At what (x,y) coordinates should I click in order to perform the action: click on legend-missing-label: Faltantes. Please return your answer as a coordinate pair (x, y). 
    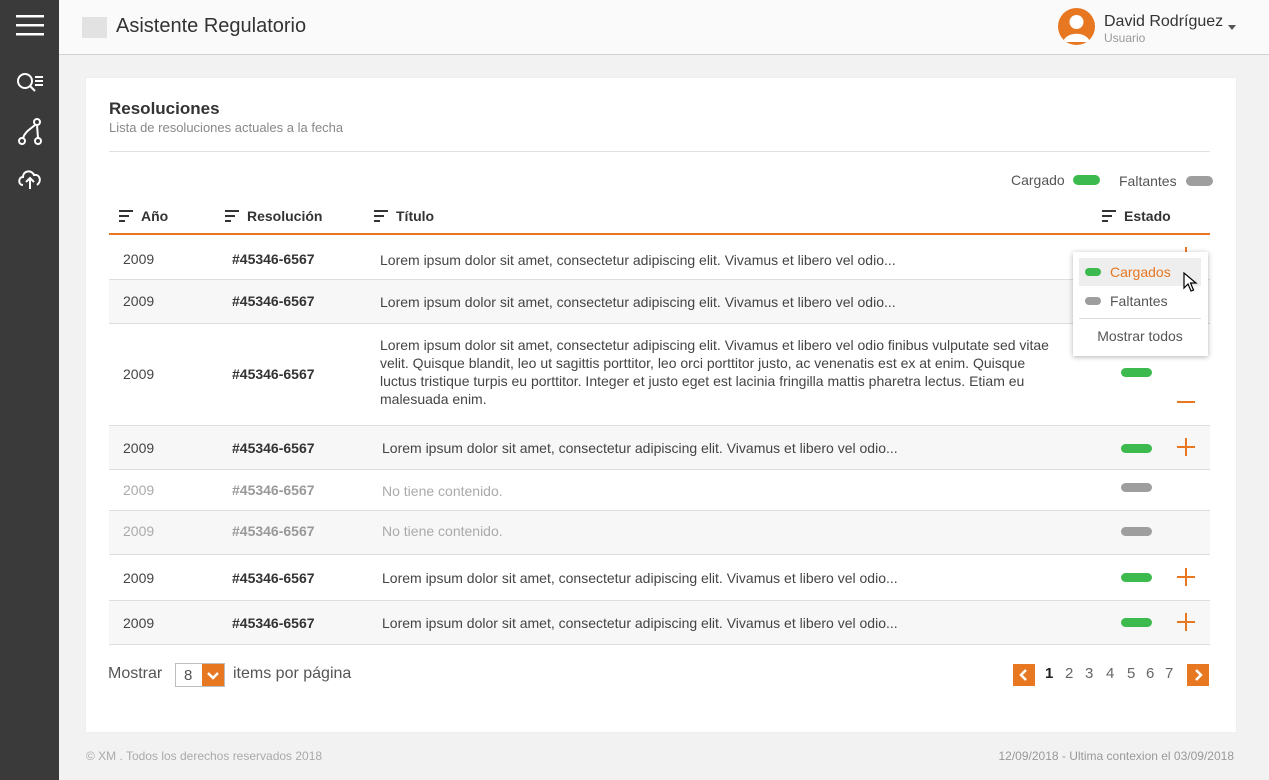
    Looking at the image, I should click on (1148, 181).